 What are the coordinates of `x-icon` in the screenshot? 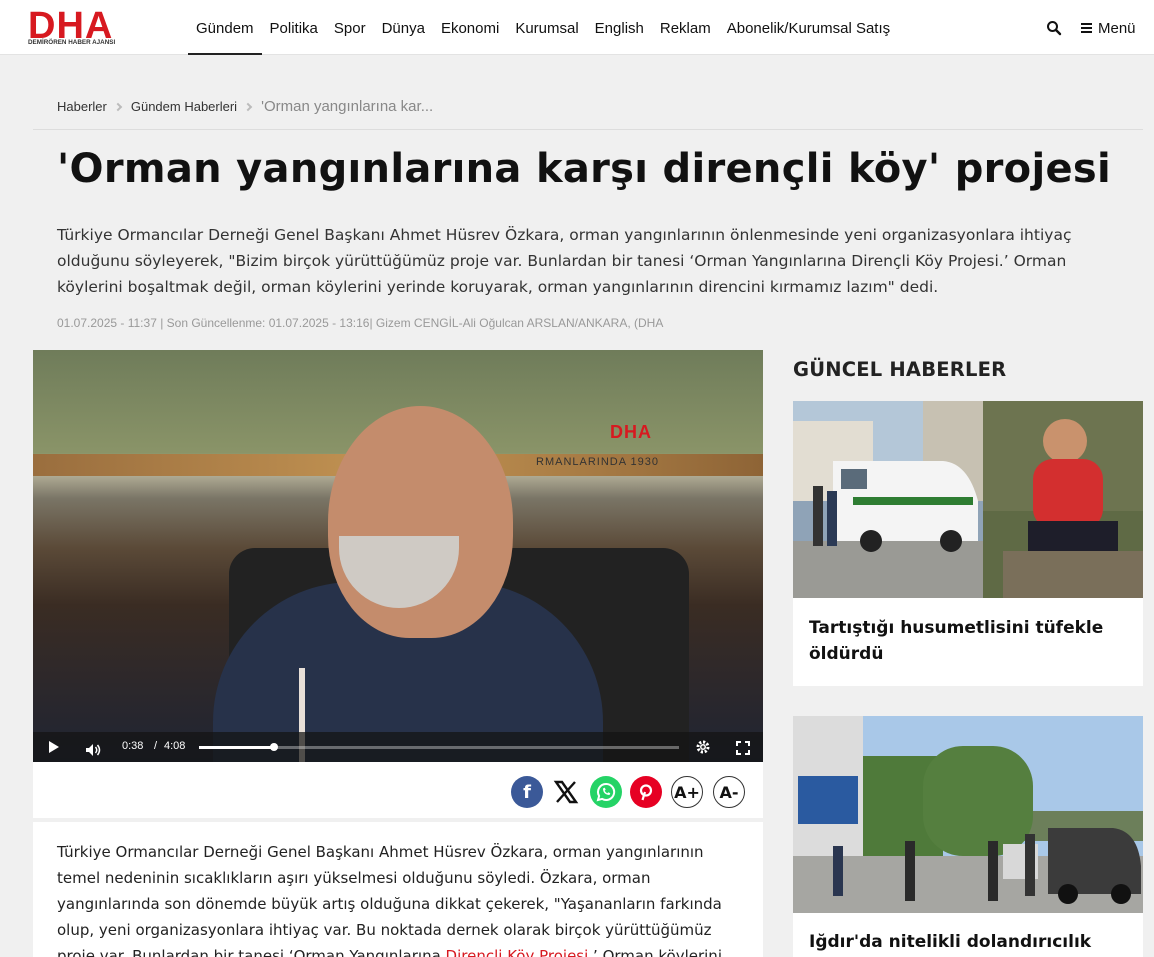 It's located at (566, 792).